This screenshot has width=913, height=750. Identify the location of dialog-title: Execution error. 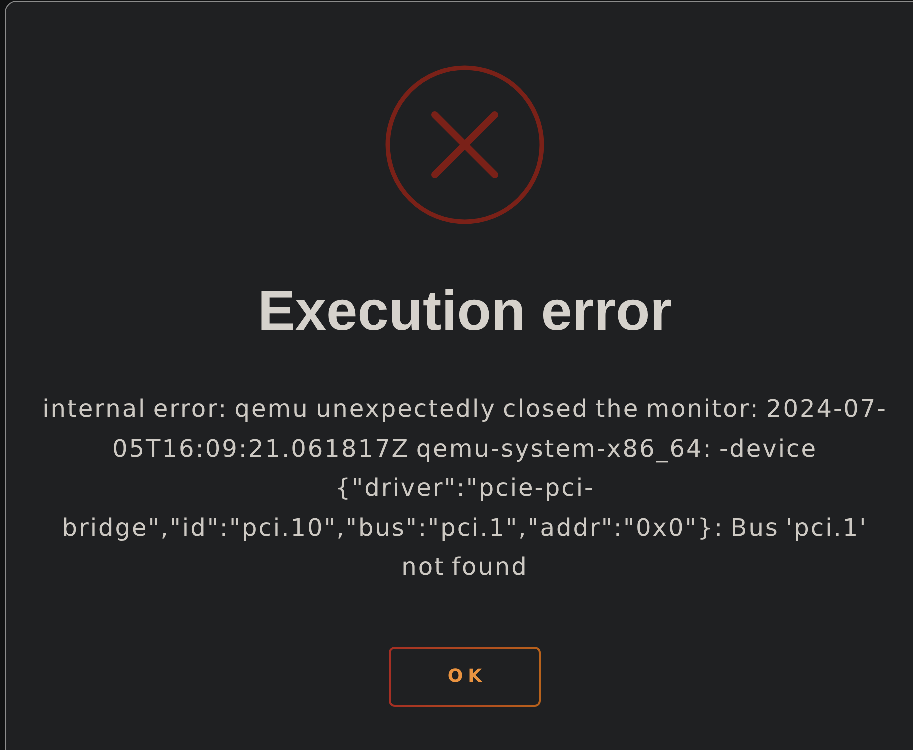
(465, 311).